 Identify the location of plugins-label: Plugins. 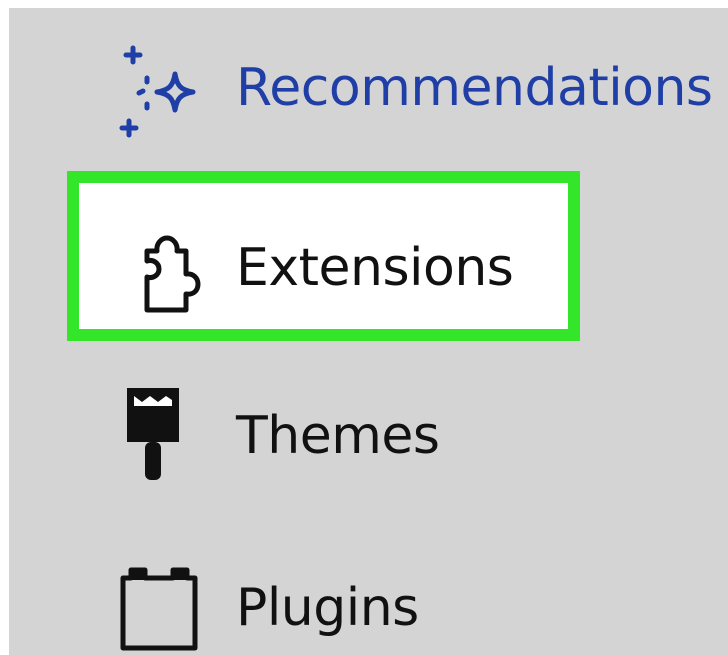
(327, 608).